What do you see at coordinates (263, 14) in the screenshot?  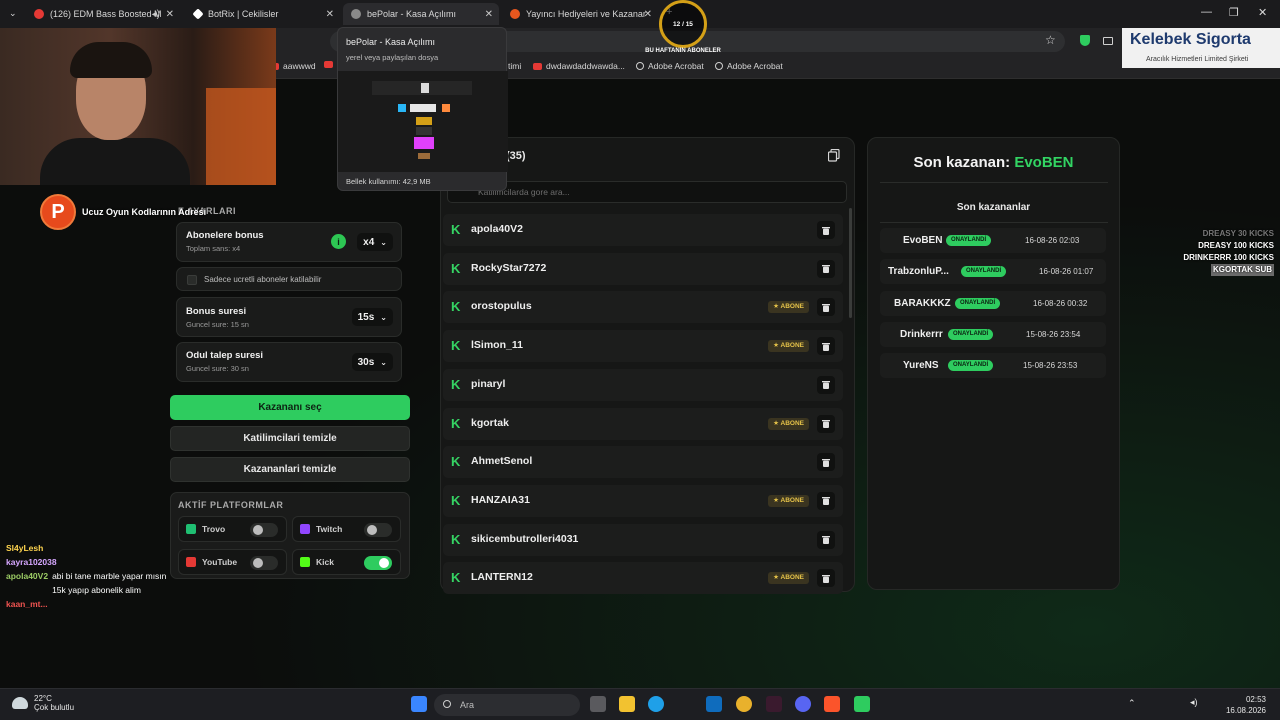 I see `tab-botrix: BotRix | Cekilisler ✕` at bounding box center [263, 14].